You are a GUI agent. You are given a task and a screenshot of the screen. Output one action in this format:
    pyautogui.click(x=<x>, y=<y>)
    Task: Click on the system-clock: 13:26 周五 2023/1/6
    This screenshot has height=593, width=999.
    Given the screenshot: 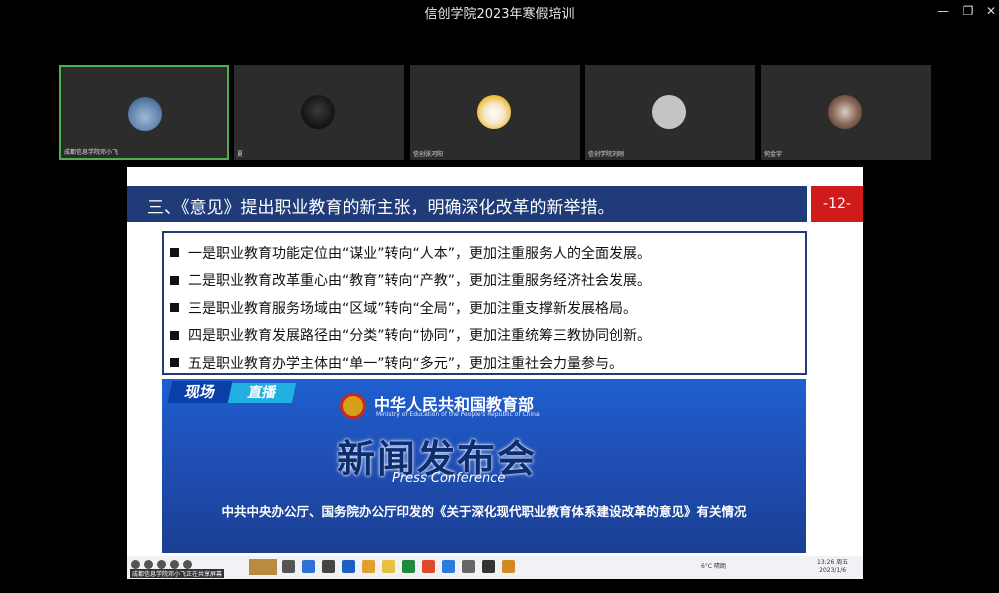 What is the action you would take?
    pyautogui.click(x=832, y=567)
    